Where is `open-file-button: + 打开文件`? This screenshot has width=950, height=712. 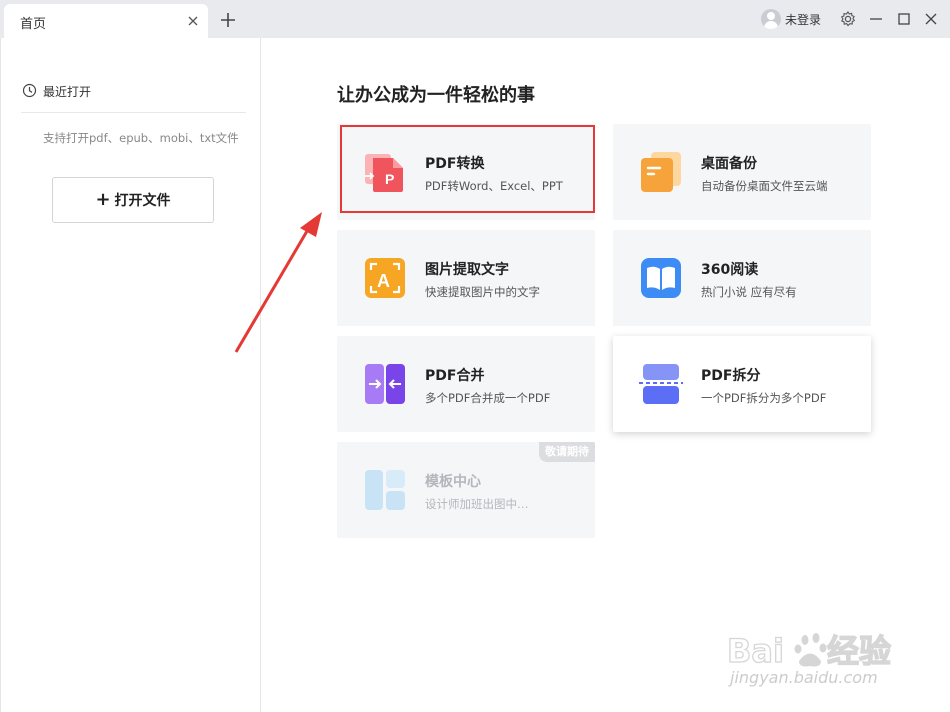
open-file-button: + 打开文件 is located at coordinates (133, 200).